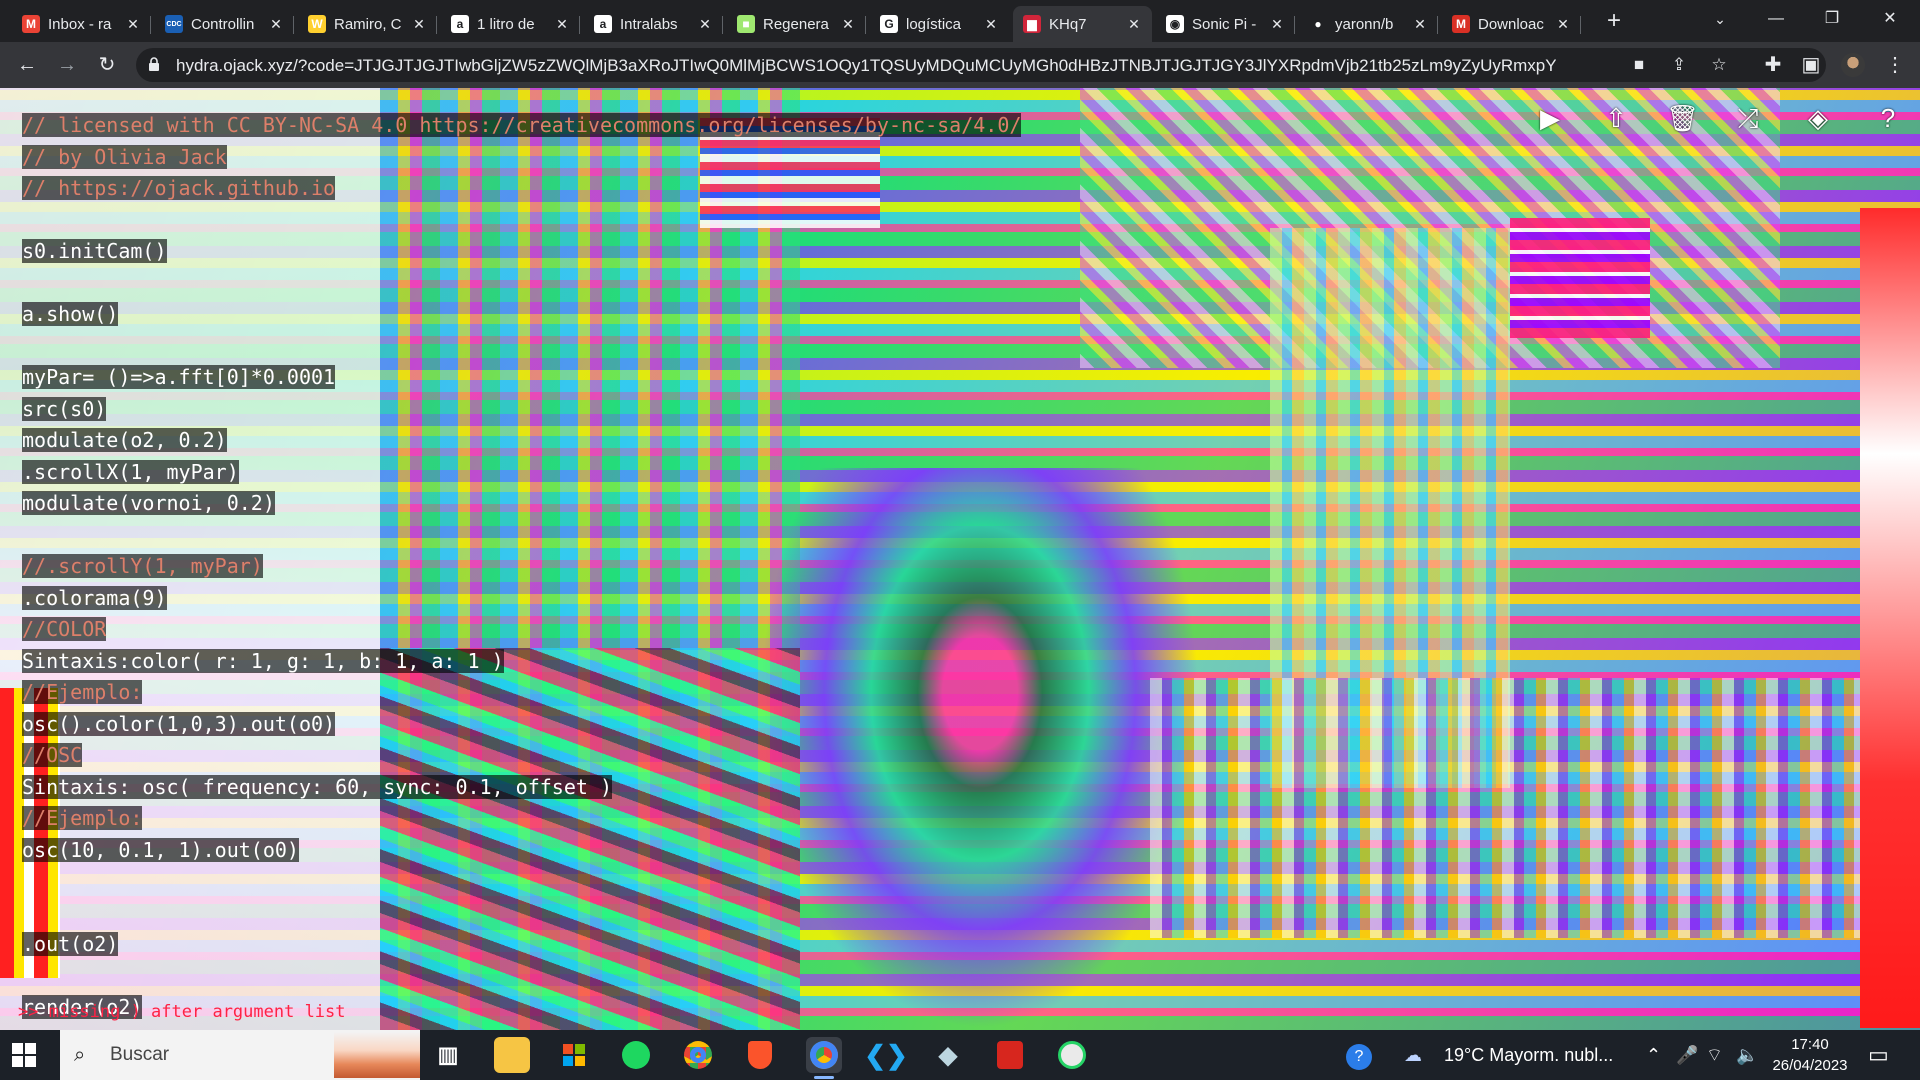 The height and width of the screenshot is (1080, 1920). I want to click on shuffle-random-icon: ⤮, so click(1748, 118).